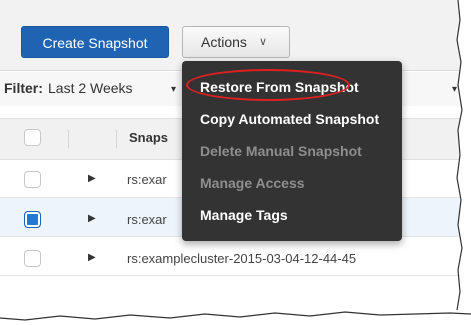 This screenshot has width=471, height=325. Describe the element at coordinates (90, 88) in the screenshot. I see `filter-select: Last 2 Weeks` at that location.